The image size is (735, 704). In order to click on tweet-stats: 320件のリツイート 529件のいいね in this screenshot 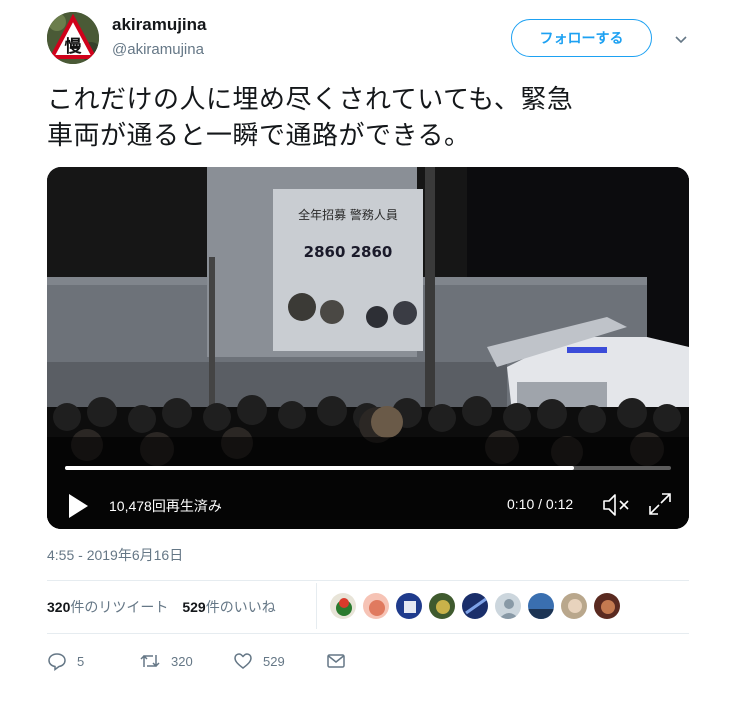, I will do `click(168, 607)`.